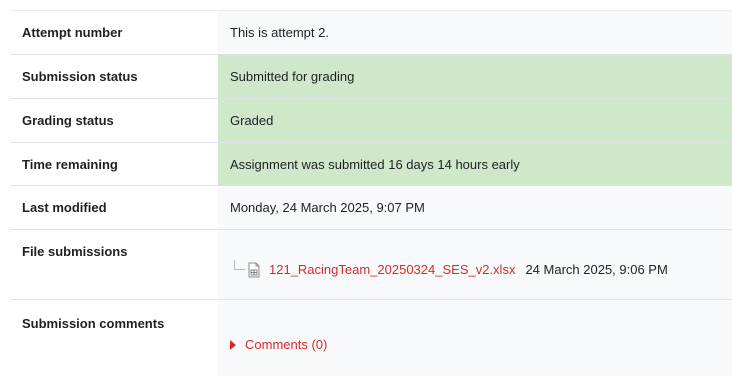 The image size is (732, 376). What do you see at coordinates (114, 337) in the screenshot?
I see `submission-comments-label: Submission comments` at bounding box center [114, 337].